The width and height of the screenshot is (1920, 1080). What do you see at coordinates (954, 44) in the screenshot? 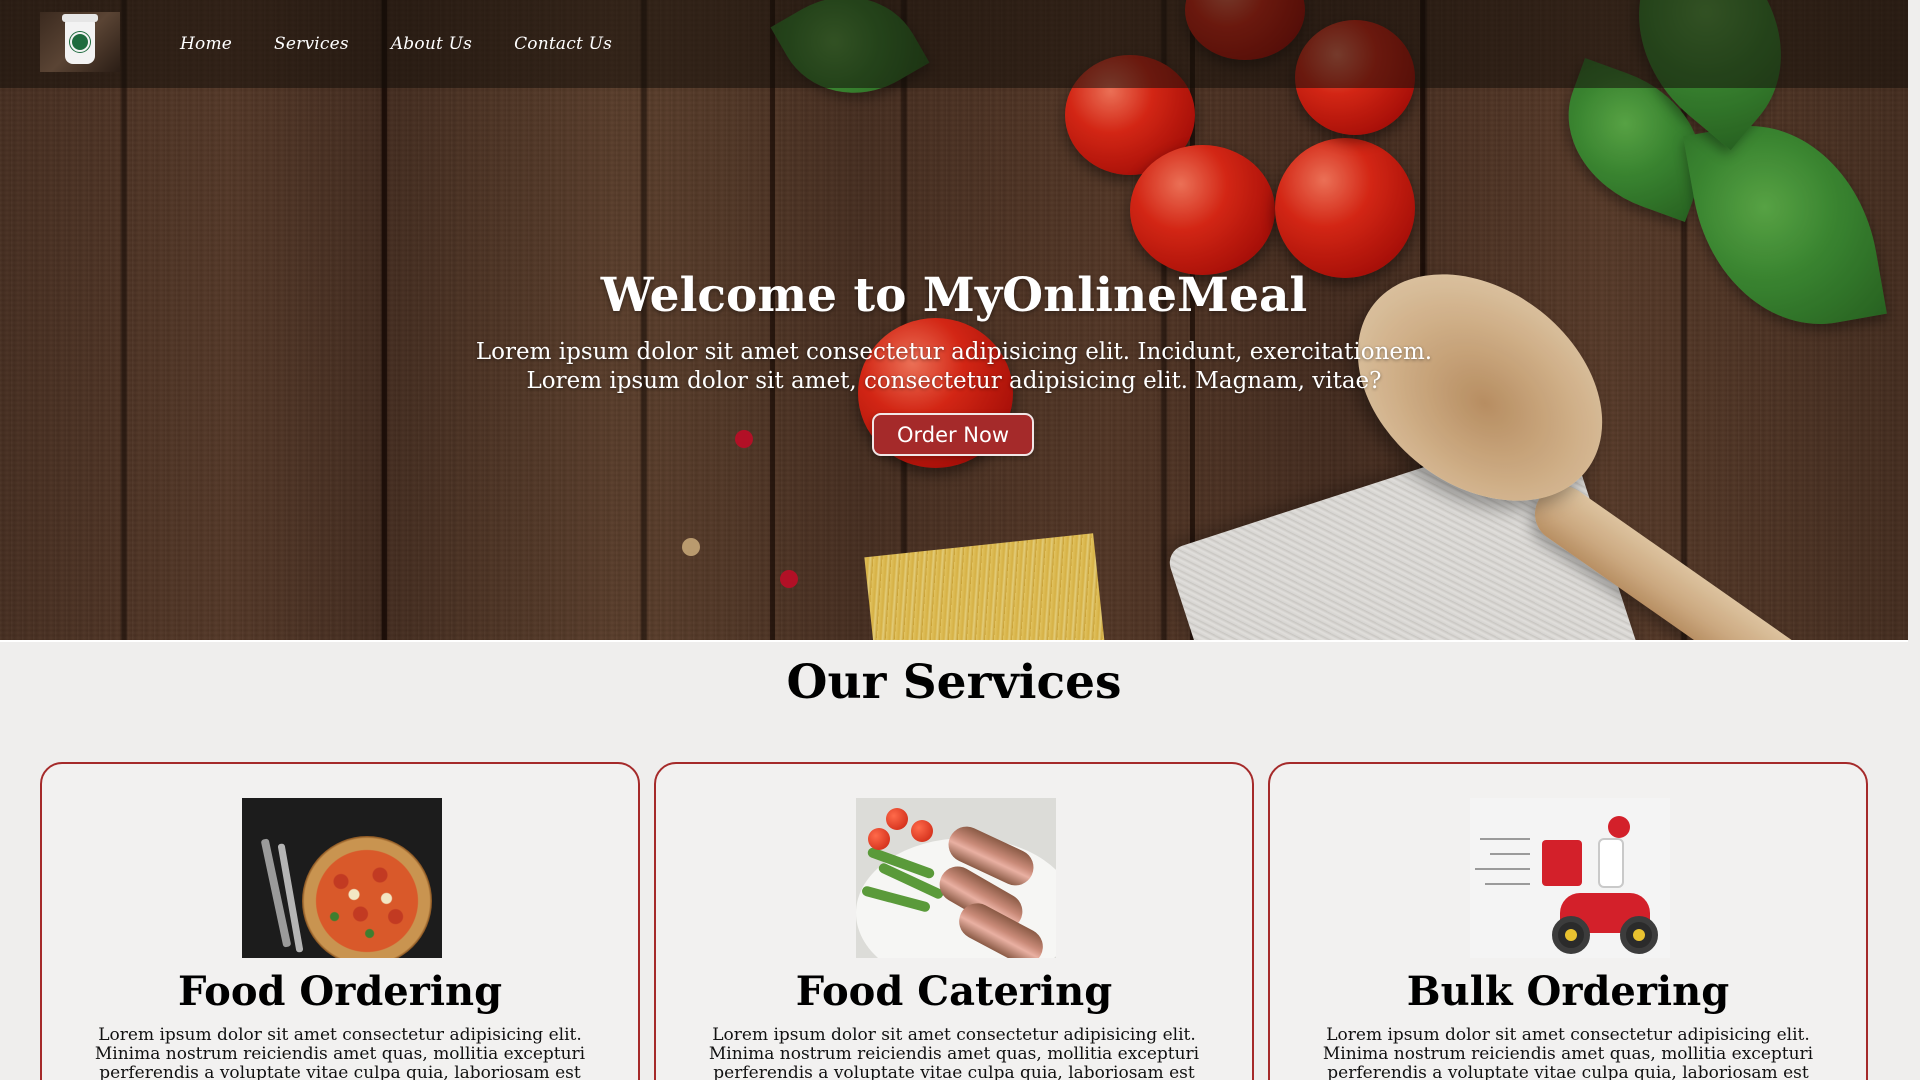
I see `navbar: Home Services About Us Contact Us` at bounding box center [954, 44].